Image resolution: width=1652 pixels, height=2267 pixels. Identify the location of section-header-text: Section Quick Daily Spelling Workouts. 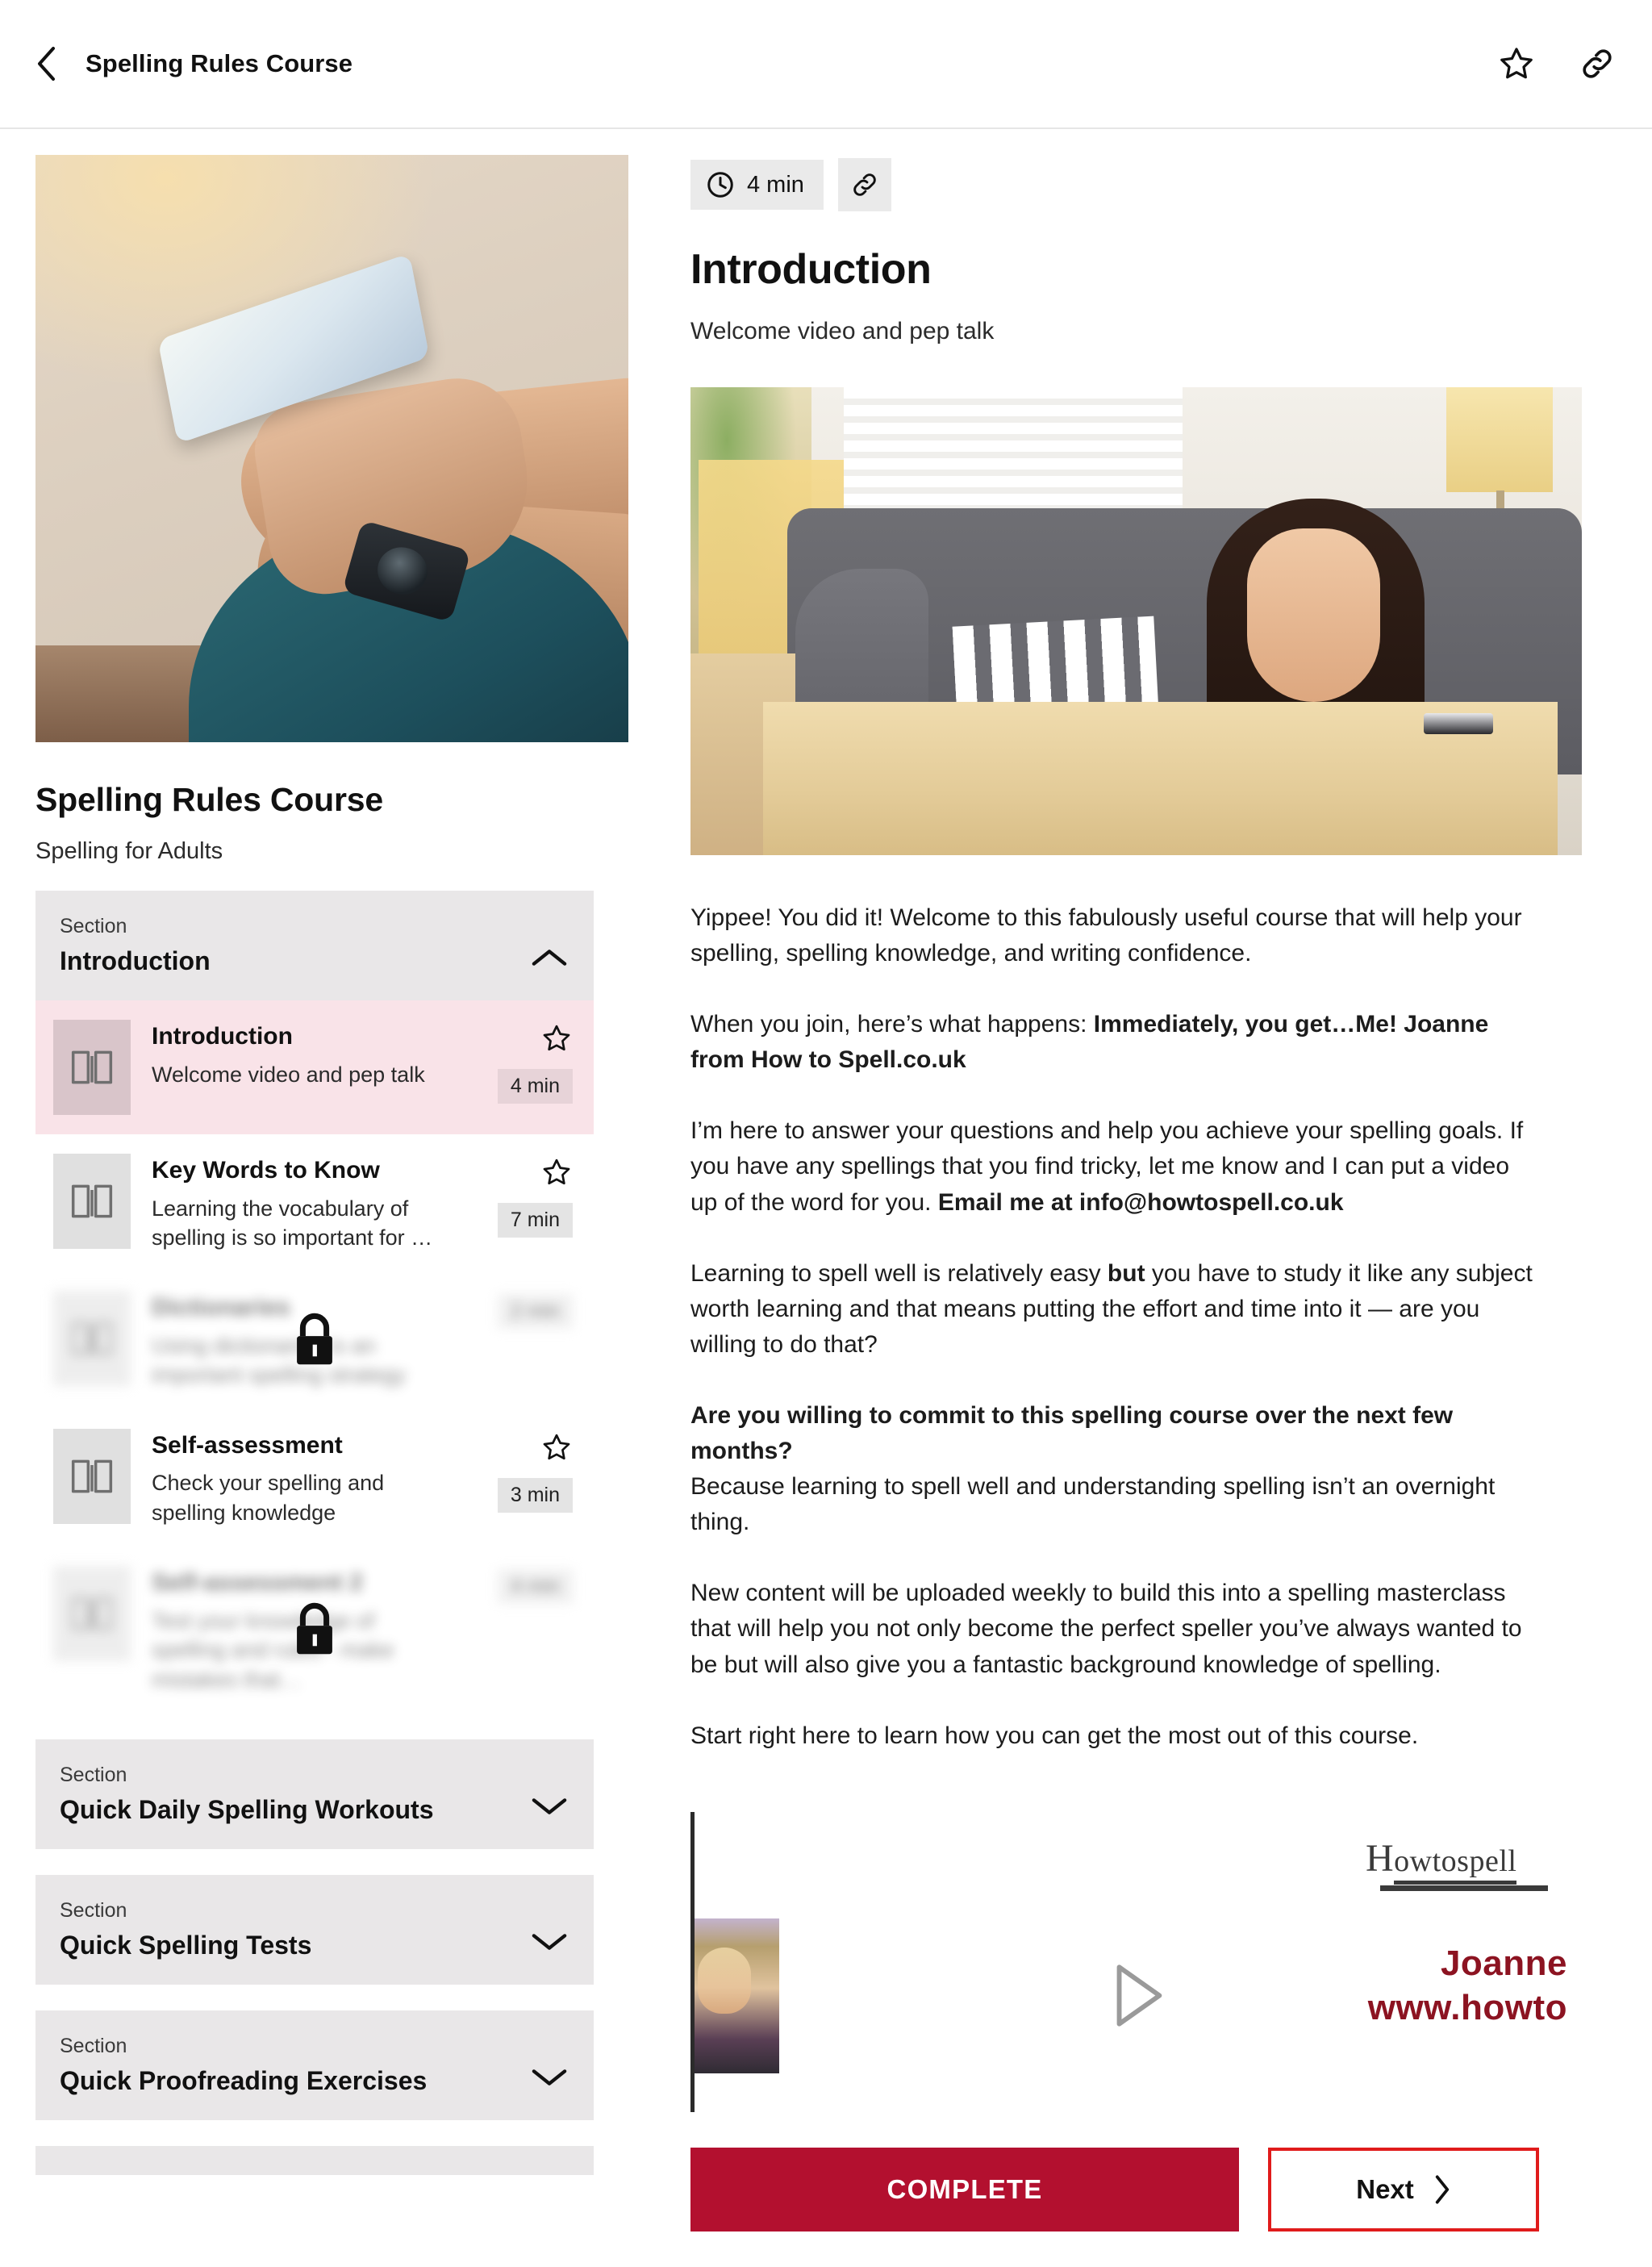
(247, 1794).